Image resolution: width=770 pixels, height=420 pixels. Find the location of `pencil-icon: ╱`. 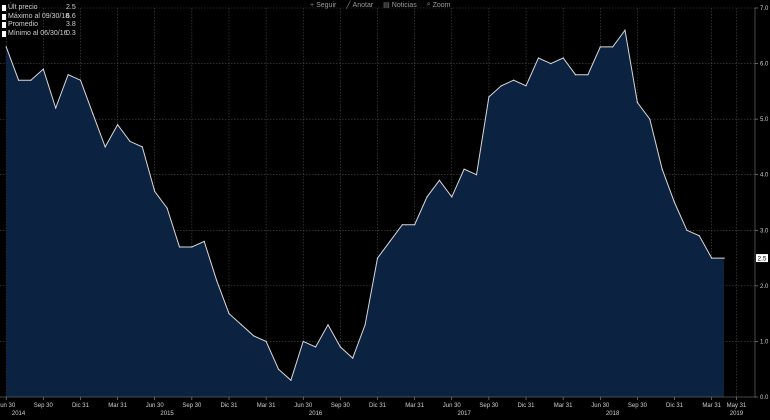

pencil-icon: ╱ is located at coordinates (348, 5).